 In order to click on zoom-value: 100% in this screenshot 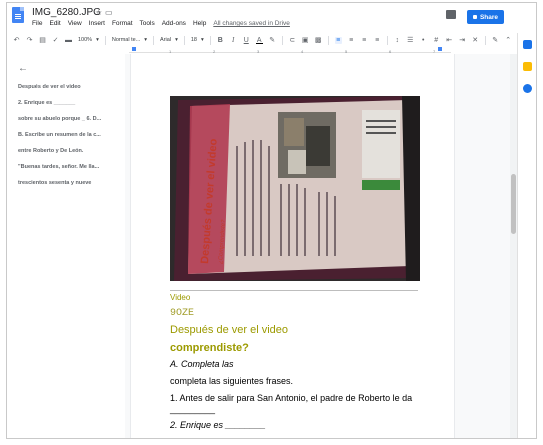, I will do `click(85, 40)`.